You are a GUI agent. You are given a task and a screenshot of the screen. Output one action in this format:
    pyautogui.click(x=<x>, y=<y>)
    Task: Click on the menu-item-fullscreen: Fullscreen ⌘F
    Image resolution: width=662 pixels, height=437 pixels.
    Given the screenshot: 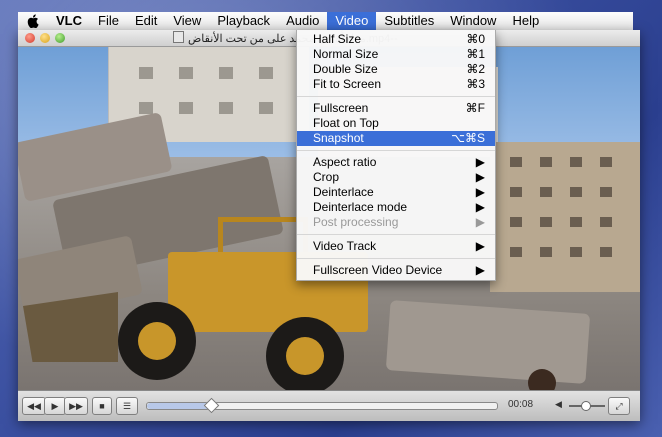 What is the action you would take?
    pyautogui.click(x=396, y=108)
    